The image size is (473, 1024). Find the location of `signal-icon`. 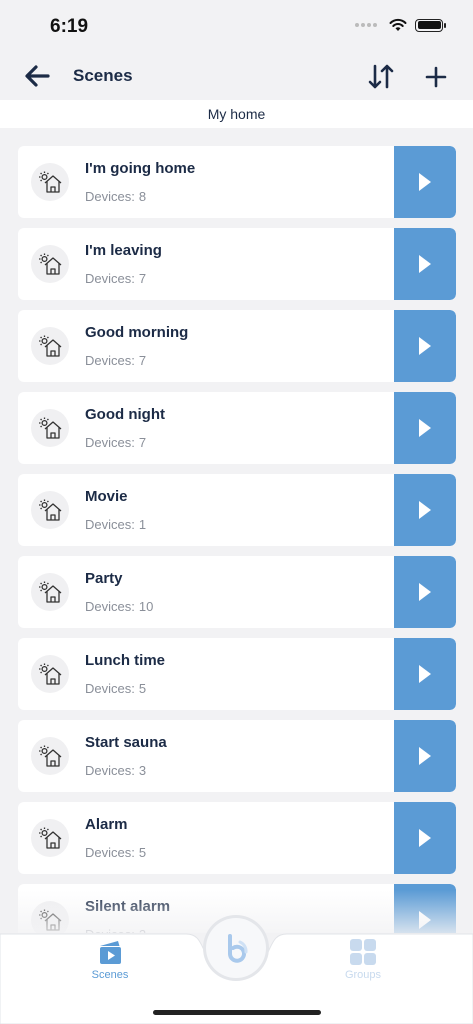

signal-icon is located at coordinates (366, 25).